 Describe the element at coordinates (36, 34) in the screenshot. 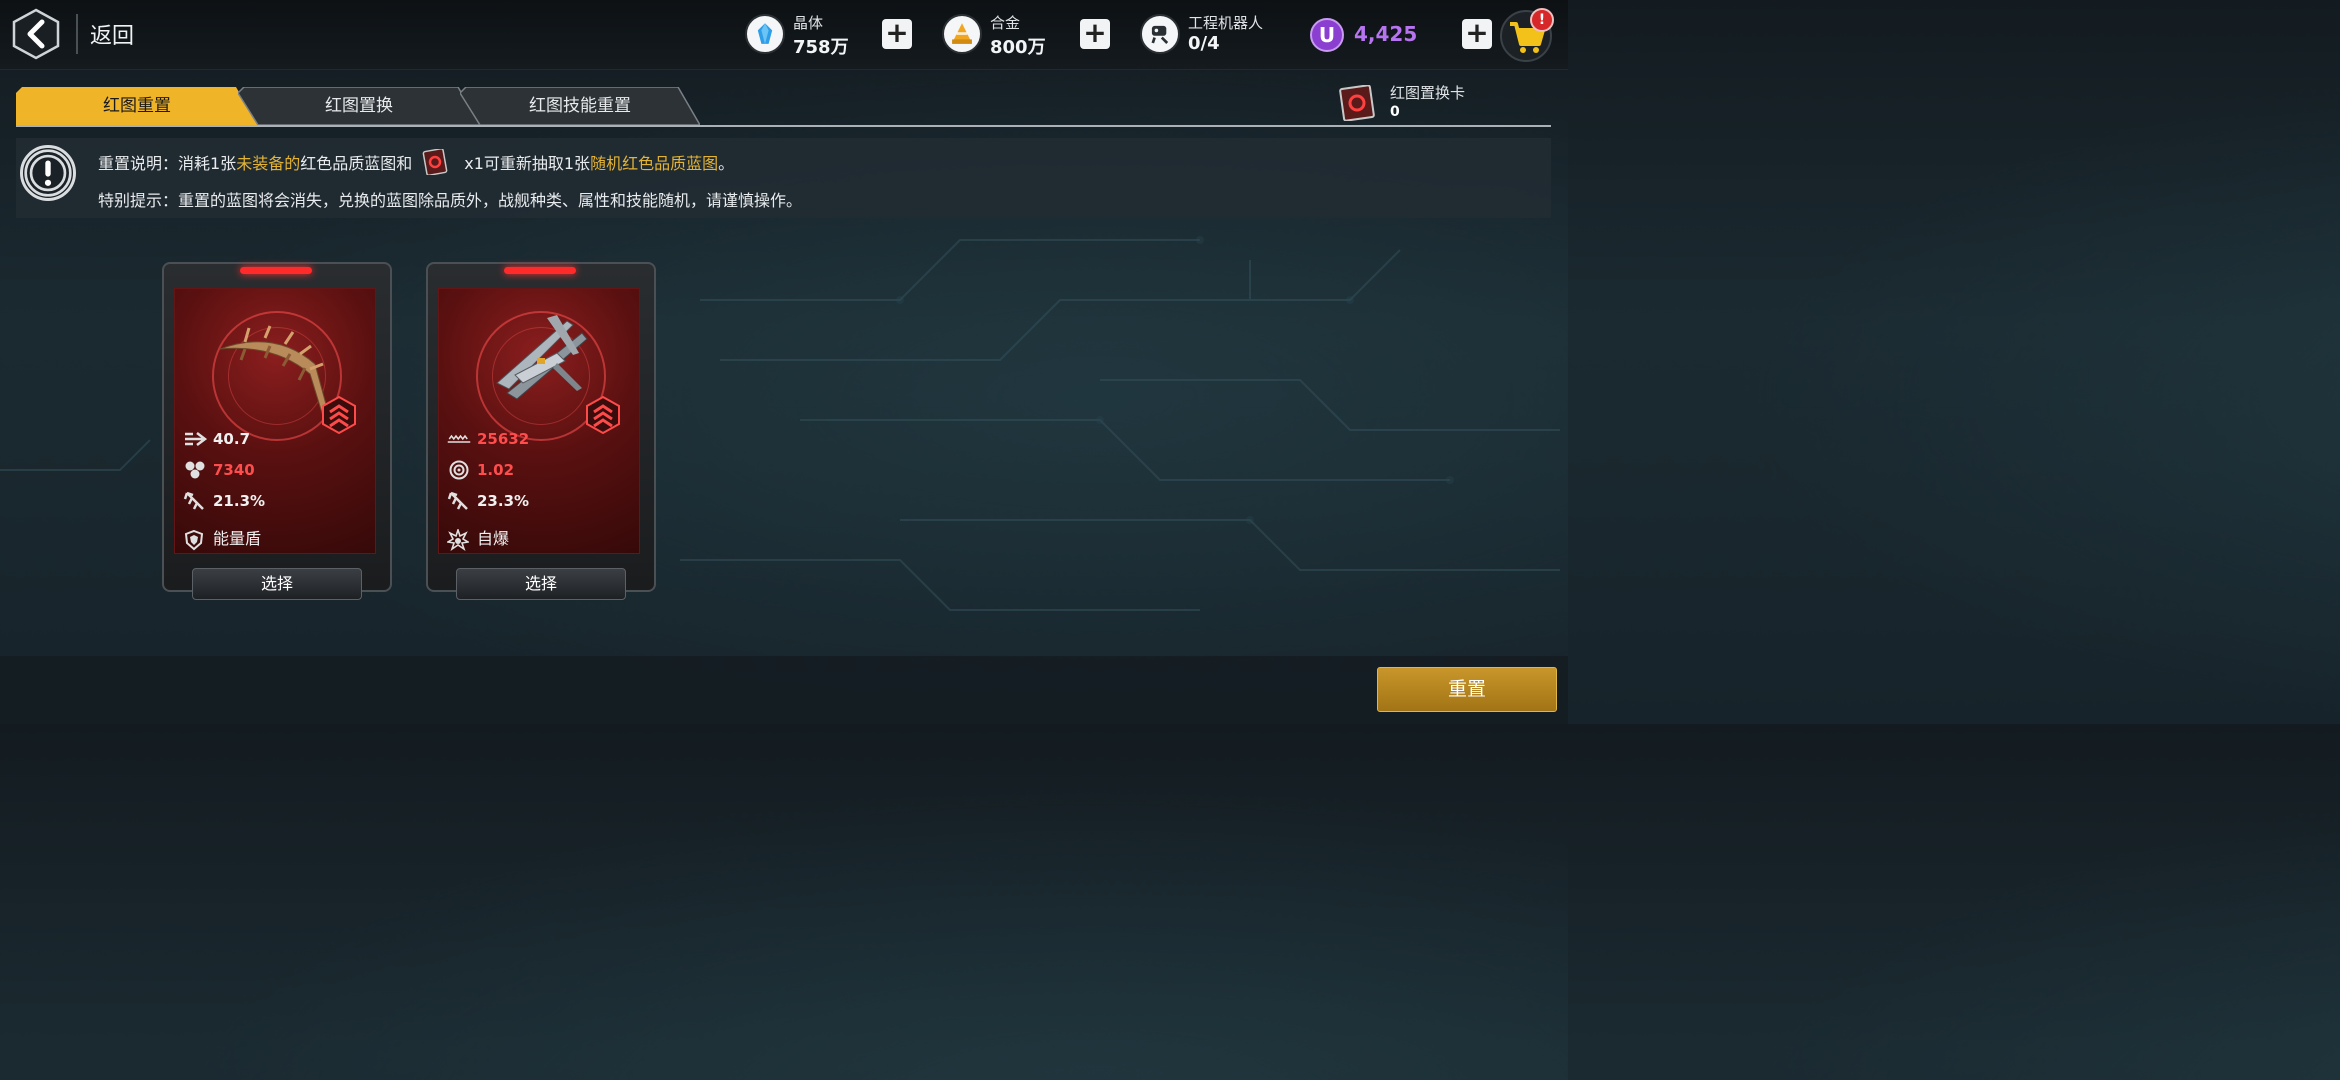

I see `back-arrow-icon` at that location.